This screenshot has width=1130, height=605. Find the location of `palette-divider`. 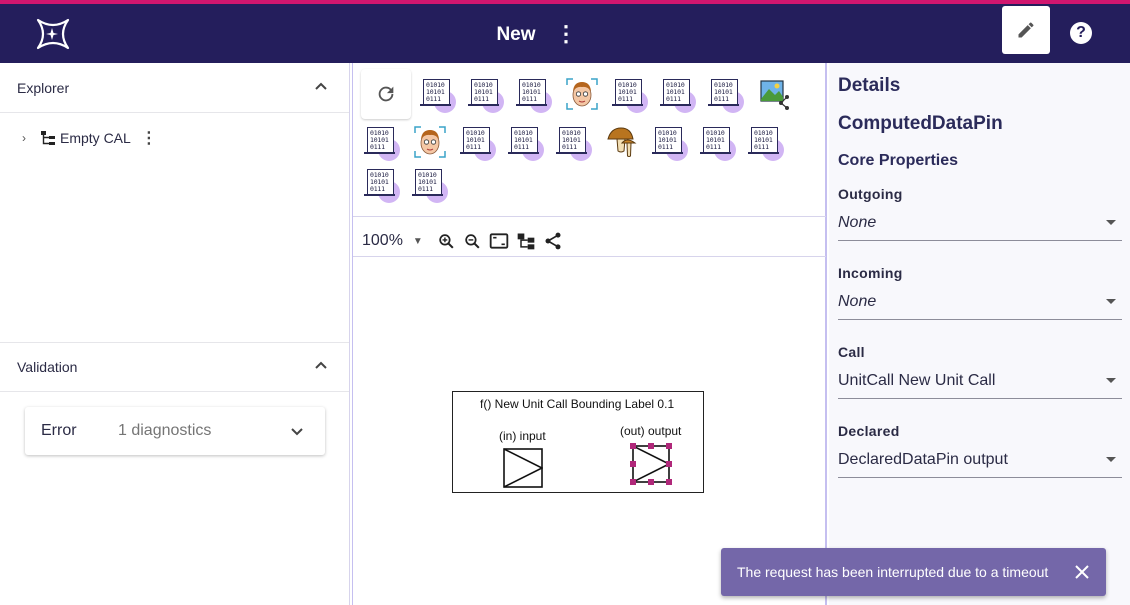

palette-divider is located at coordinates (589, 216).